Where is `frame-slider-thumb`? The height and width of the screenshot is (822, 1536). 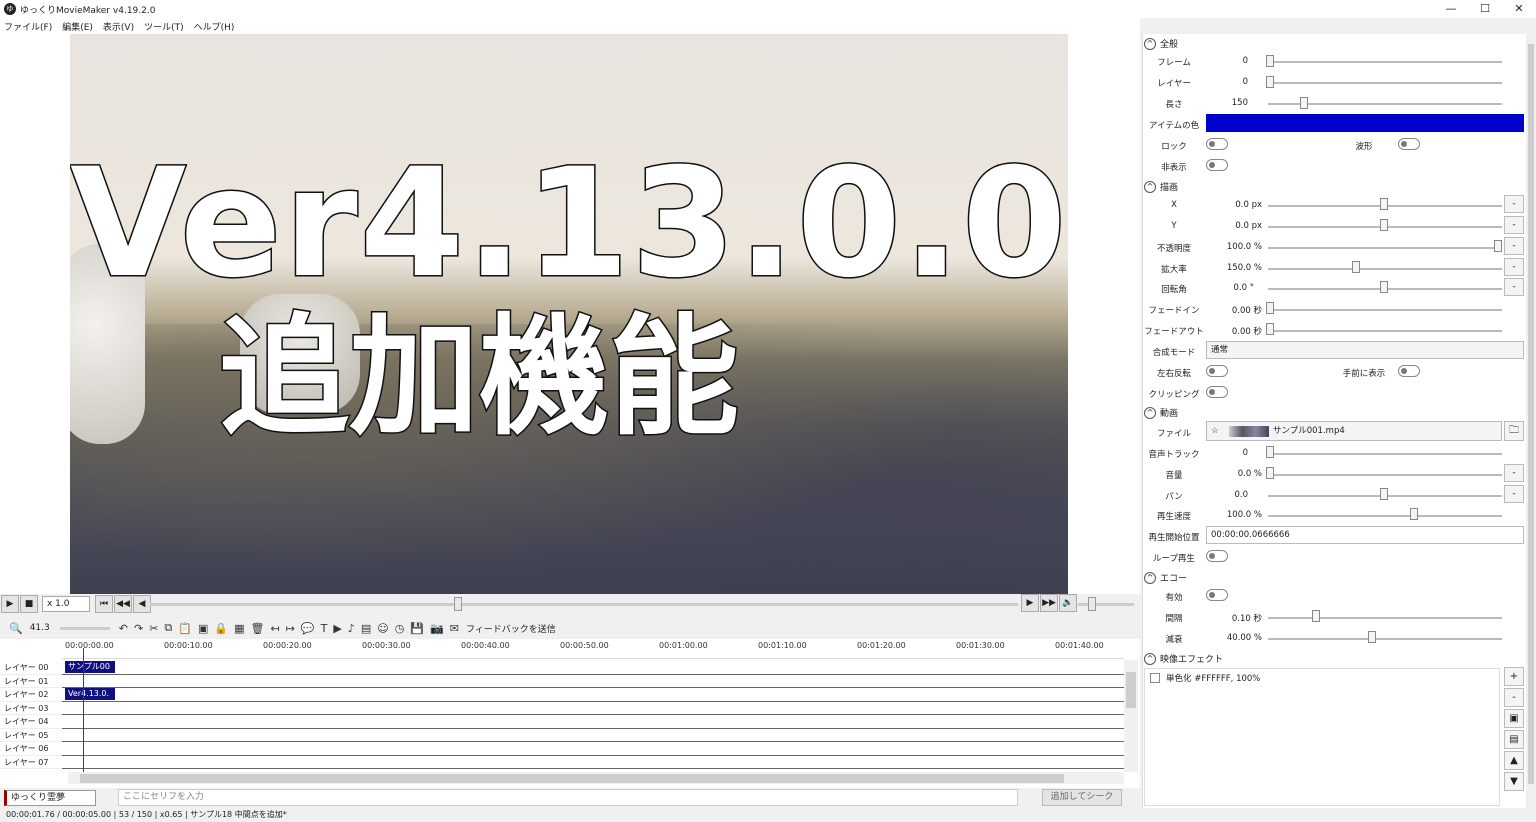
frame-slider-thumb is located at coordinates (1270, 61).